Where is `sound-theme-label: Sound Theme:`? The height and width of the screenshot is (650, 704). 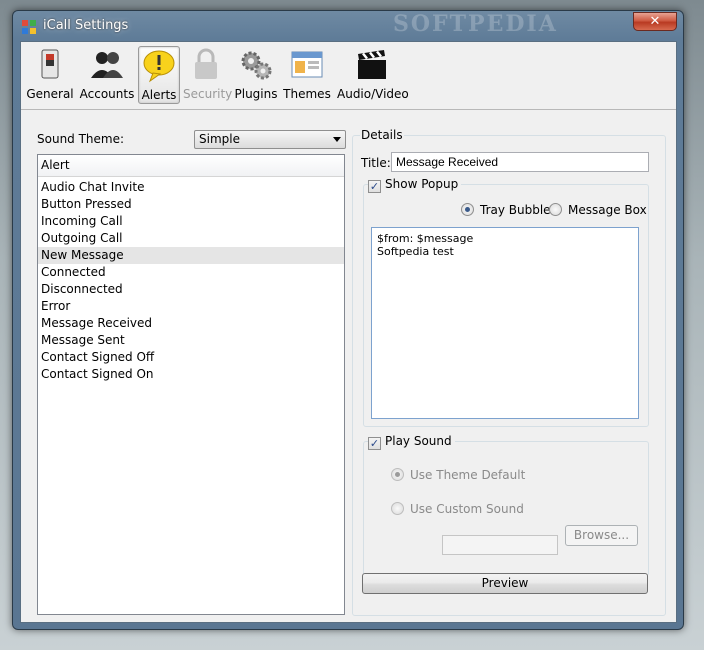 sound-theme-label: Sound Theme: is located at coordinates (81, 139).